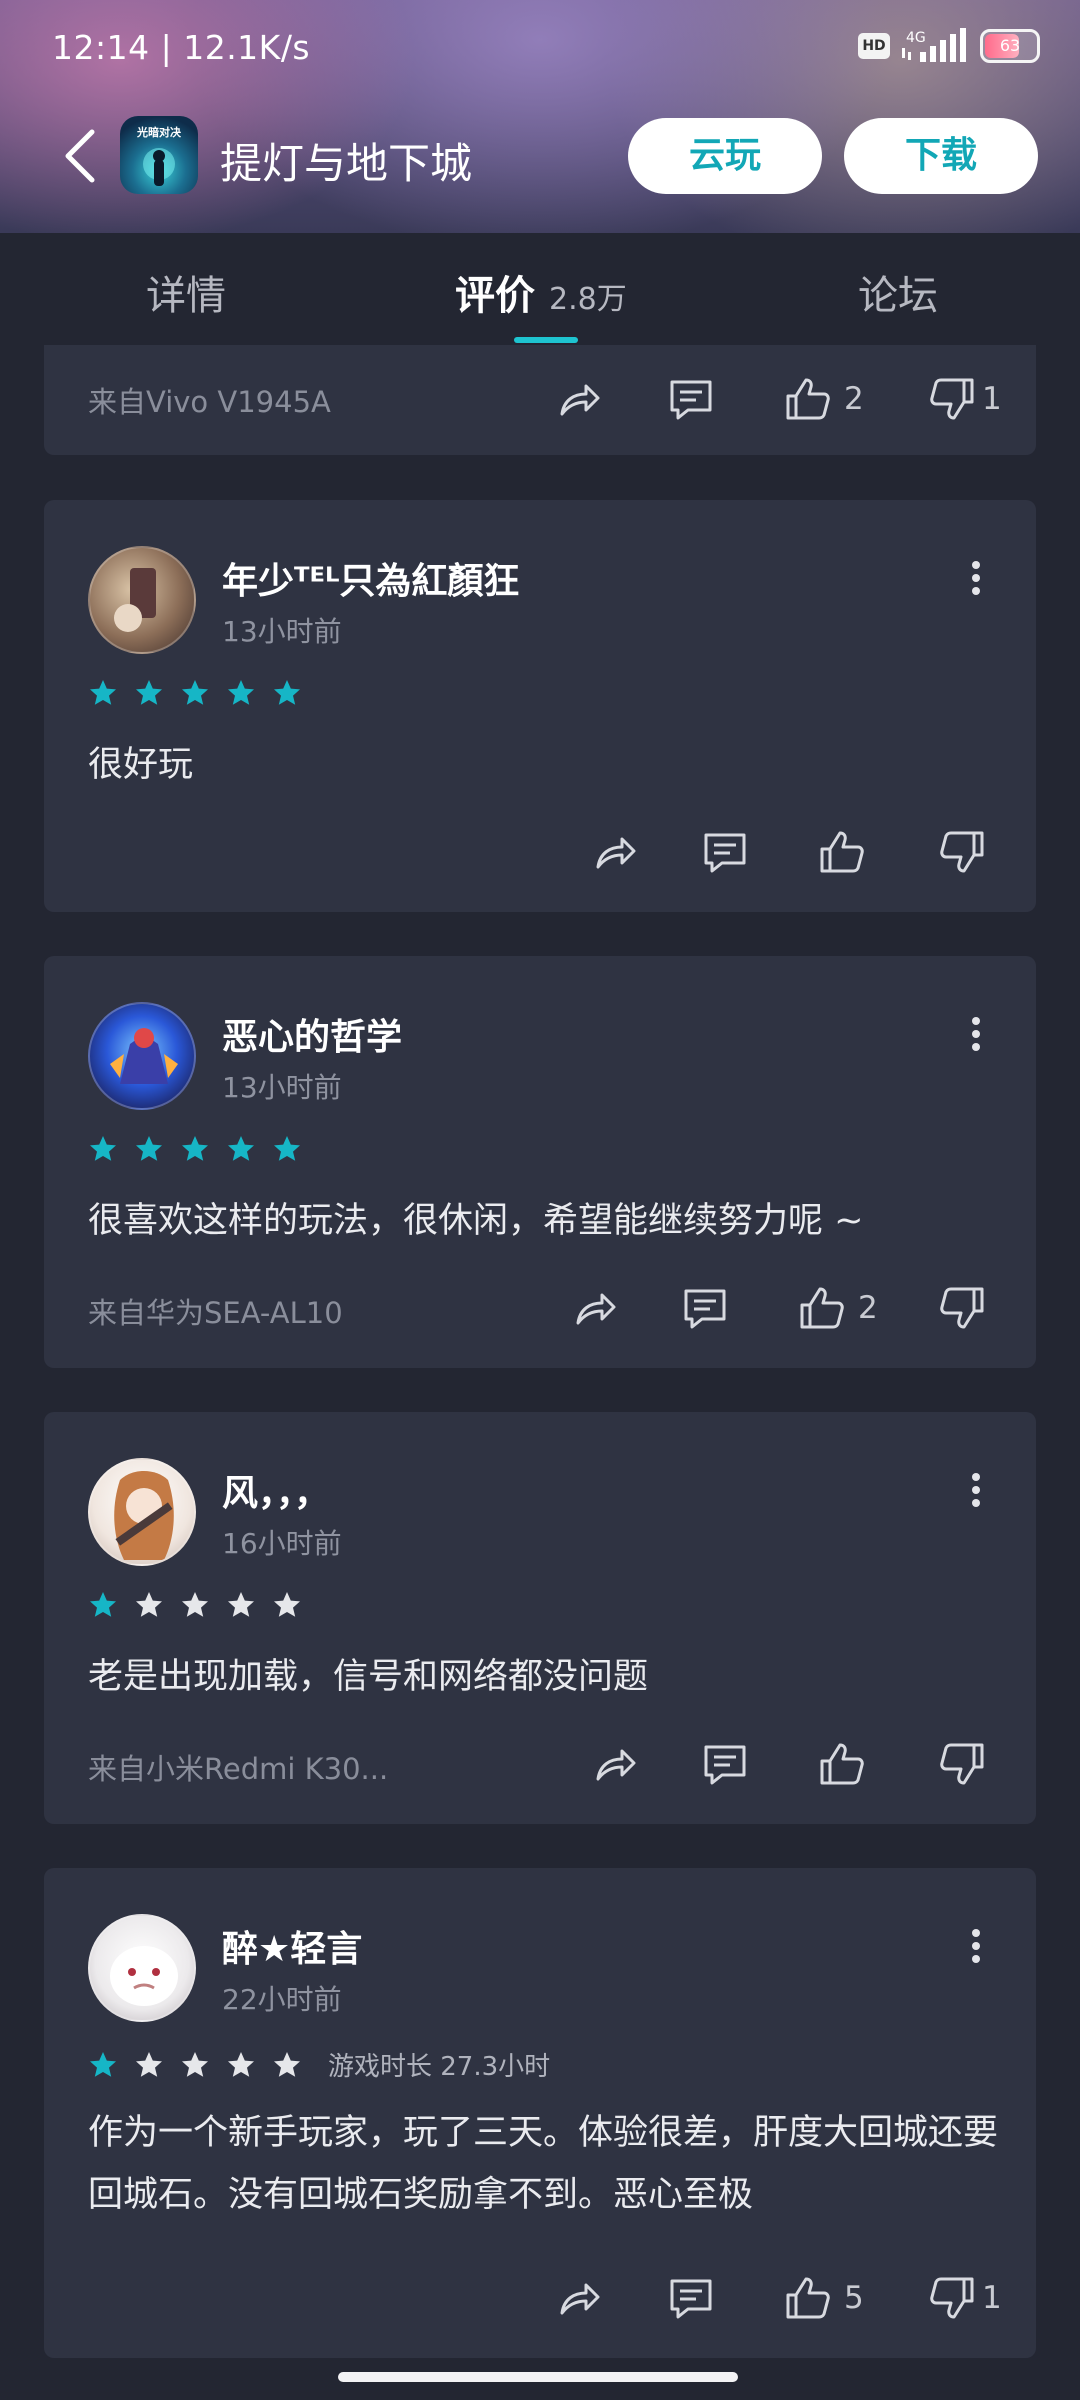 This screenshot has width=1080, height=2400. I want to click on back-button, so click(84, 158).